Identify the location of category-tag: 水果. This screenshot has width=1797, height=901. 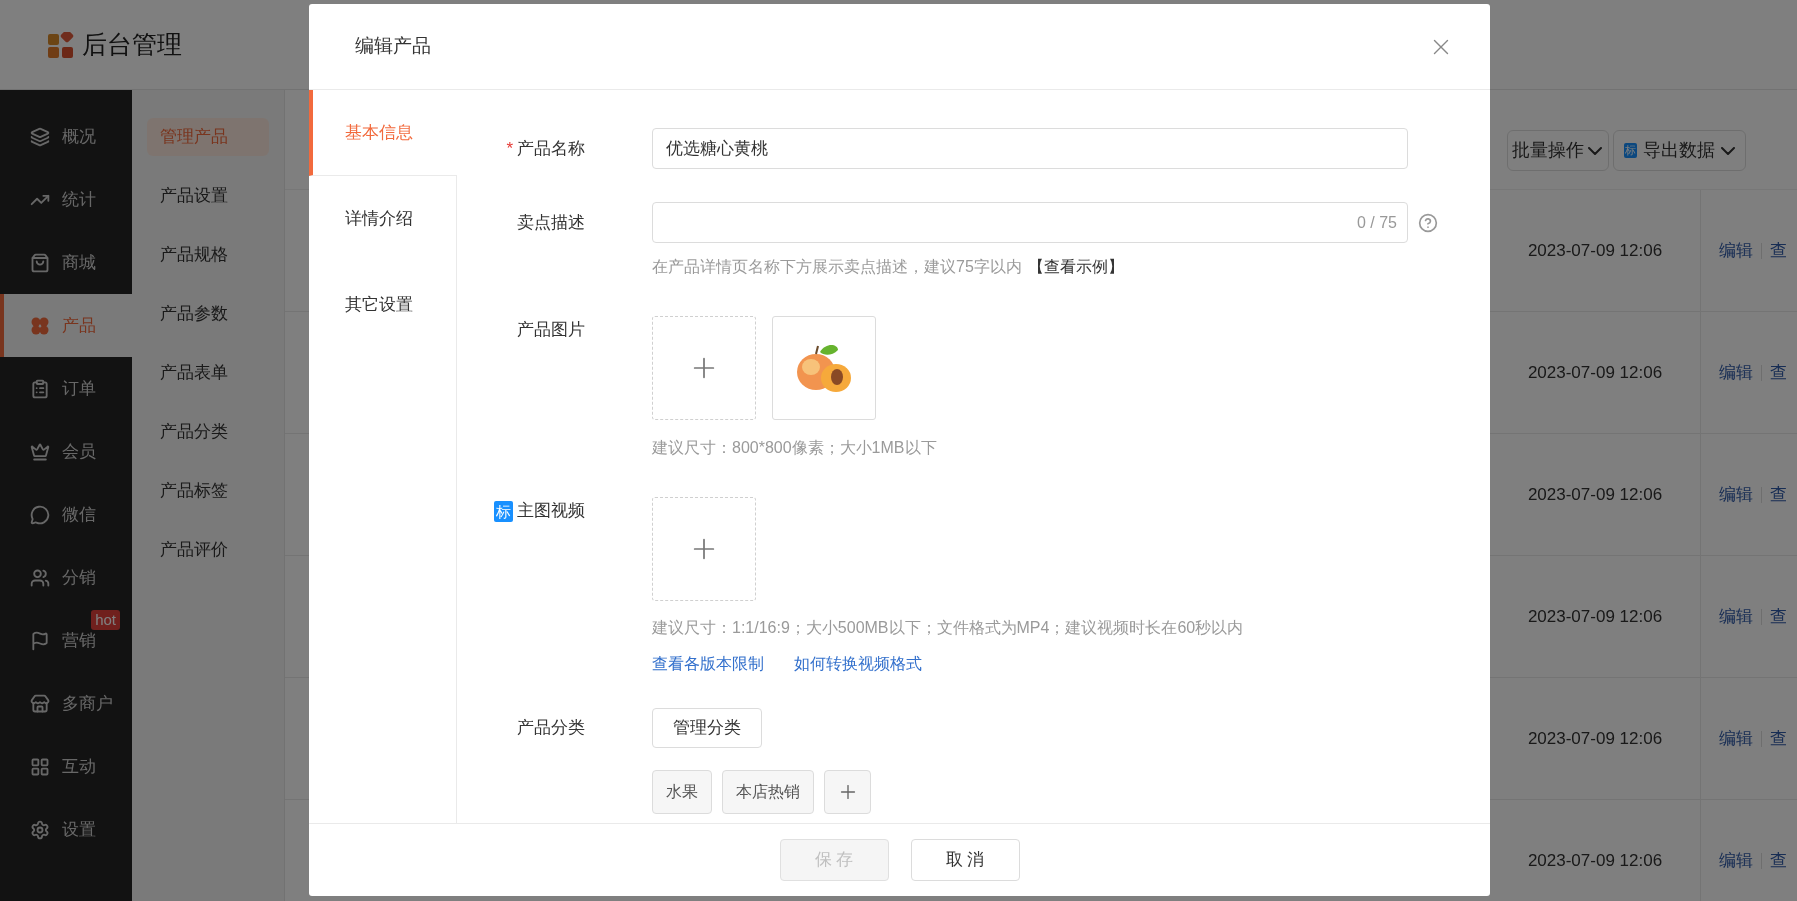
(682, 792).